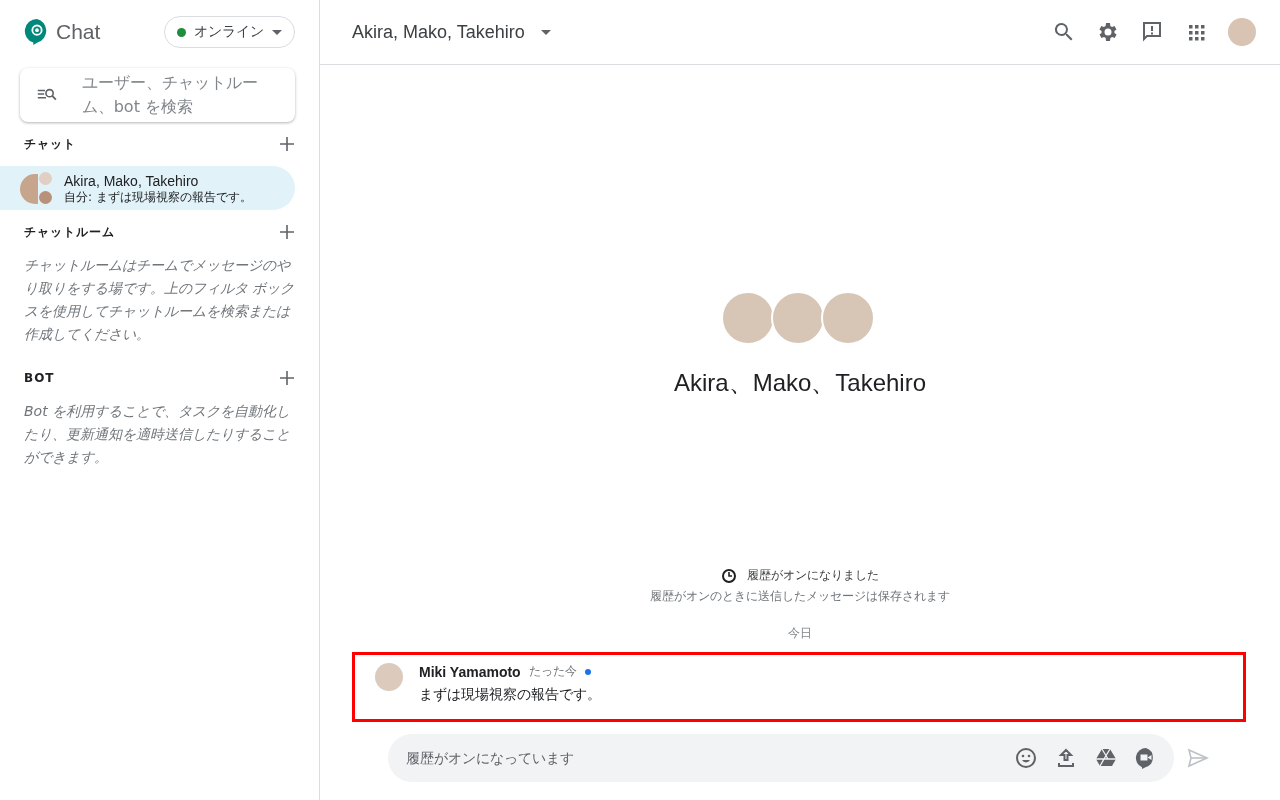 The width and height of the screenshot is (1280, 800). Describe the element at coordinates (800, 596) in the screenshot. I see `history-note: 履歴がオンのときに送信したメッセージは保存されます` at that location.